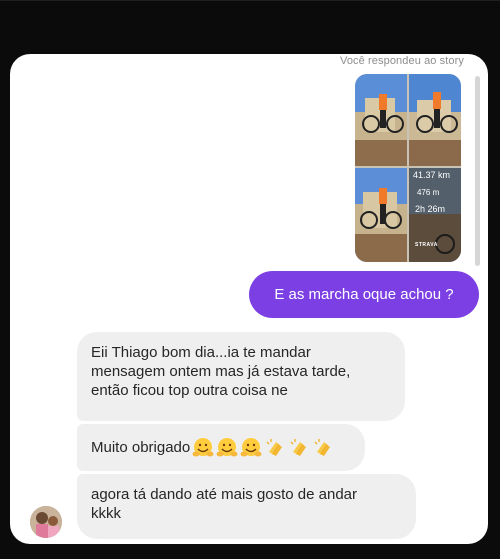 The height and width of the screenshot is (559, 500). I want to click on emoji-row, so click(264, 448).